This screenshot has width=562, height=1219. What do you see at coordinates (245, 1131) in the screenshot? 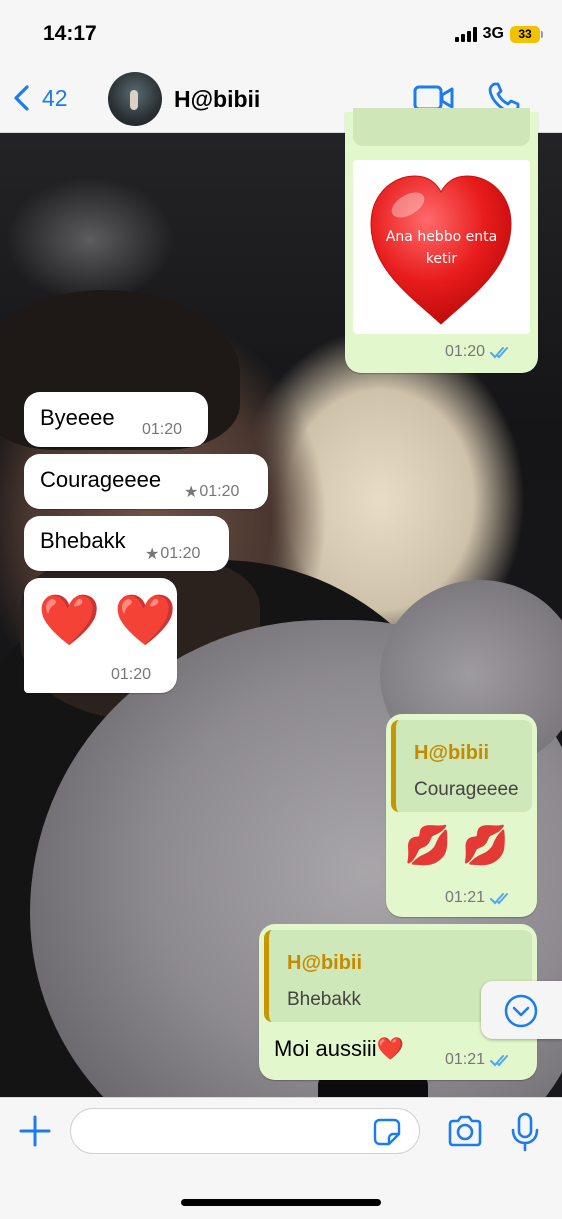
I see `message-input` at bounding box center [245, 1131].